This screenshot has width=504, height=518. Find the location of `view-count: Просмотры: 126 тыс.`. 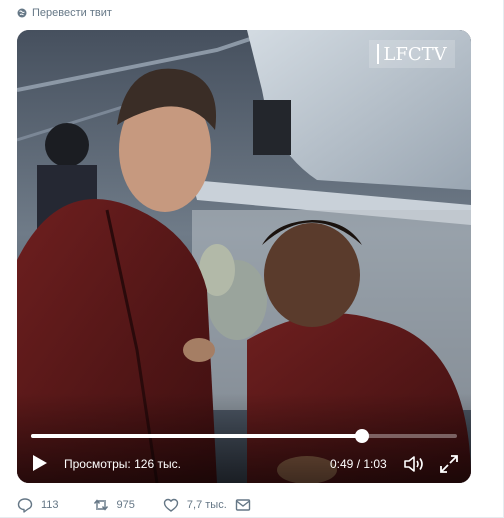

view-count: Просмотры: 126 тыс. is located at coordinates (122, 464).